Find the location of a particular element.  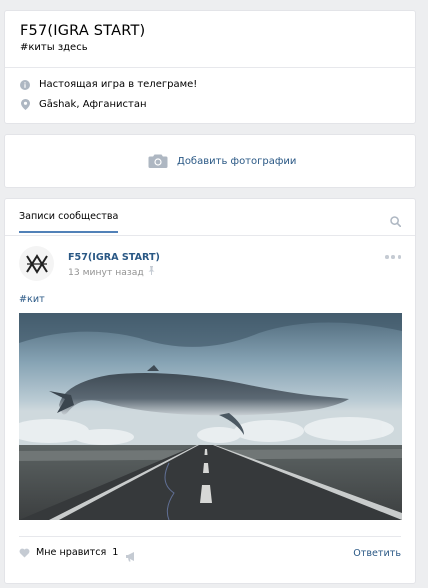

group-logo-icon is located at coordinates (36, 263).